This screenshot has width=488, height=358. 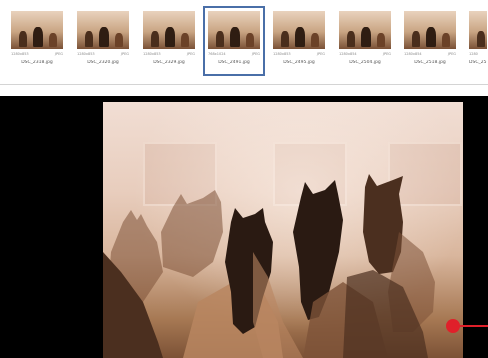 I want to click on thumbnail-dsc-2320: 1280x853 JPEG DSC_2320.jpg, so click(x=103, y=41).